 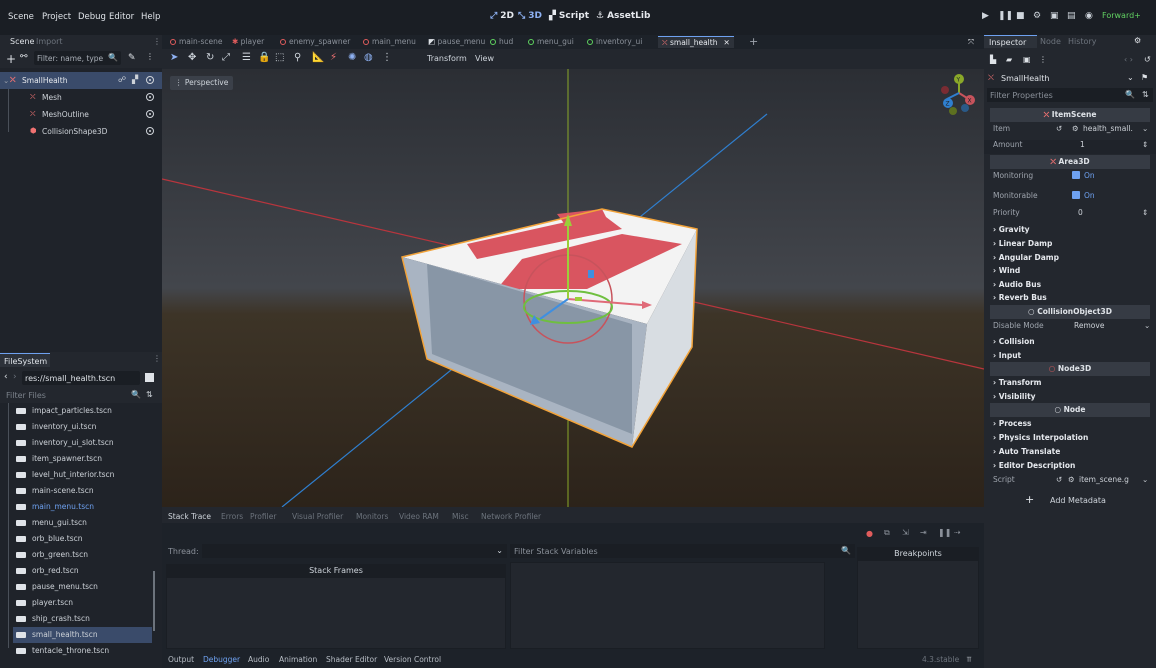 I want to click on tab-scene: Scene, so click(x=22, y=41).